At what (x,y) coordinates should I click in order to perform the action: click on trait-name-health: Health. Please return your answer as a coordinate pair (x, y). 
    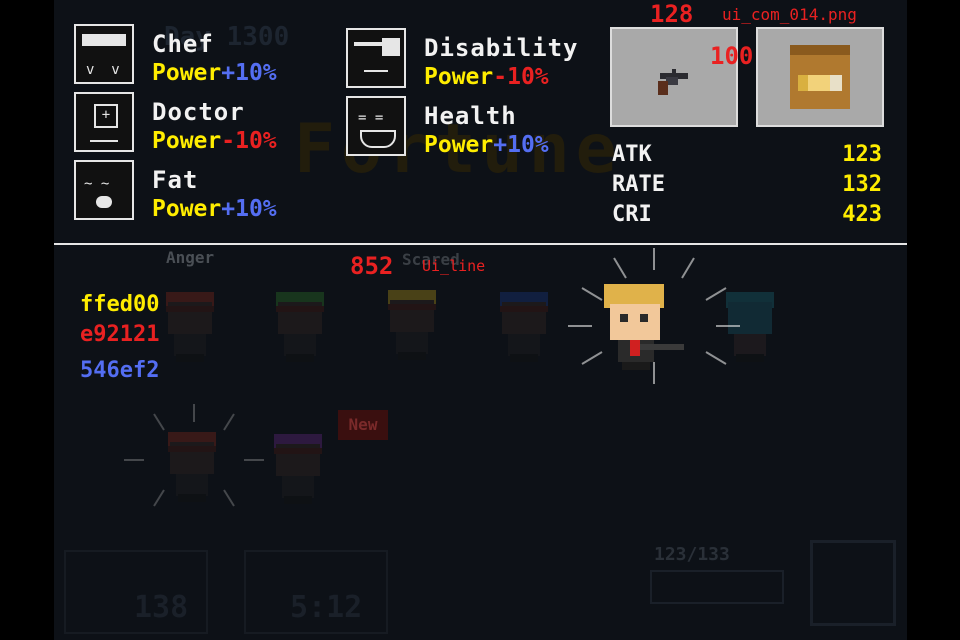
    Looking at the image, I should click on (470, 116).